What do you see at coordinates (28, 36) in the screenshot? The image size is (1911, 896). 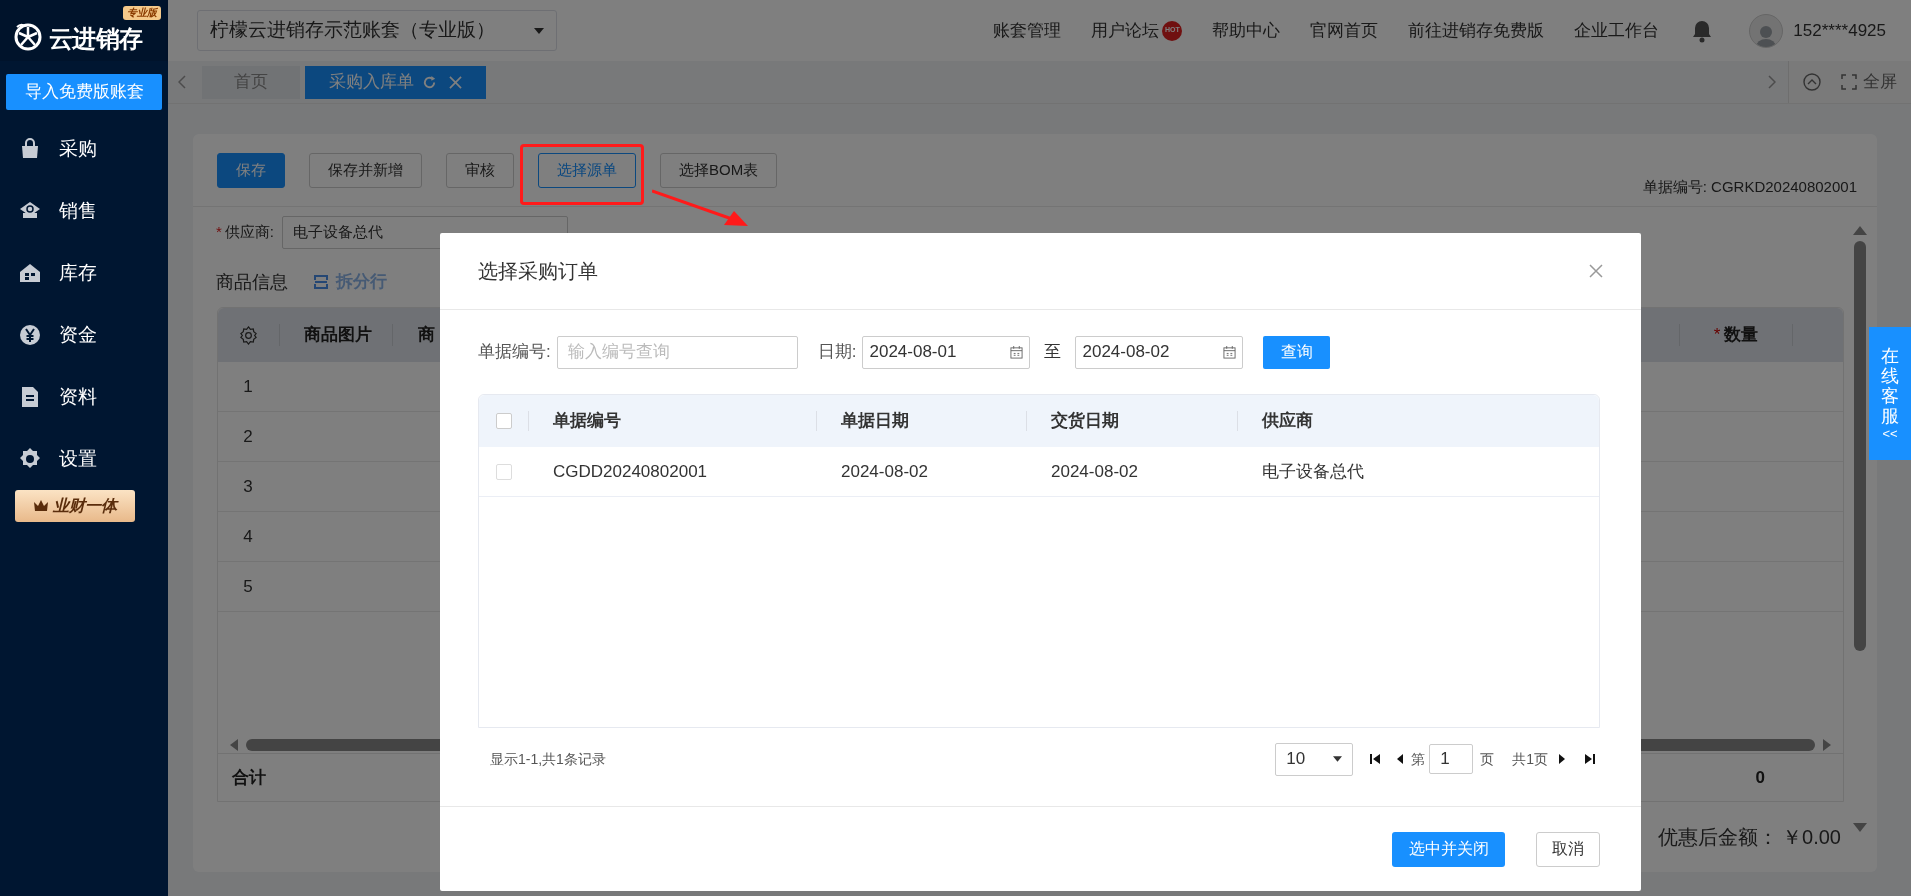 I see `logo-icon` at bounding box center [28, 36].